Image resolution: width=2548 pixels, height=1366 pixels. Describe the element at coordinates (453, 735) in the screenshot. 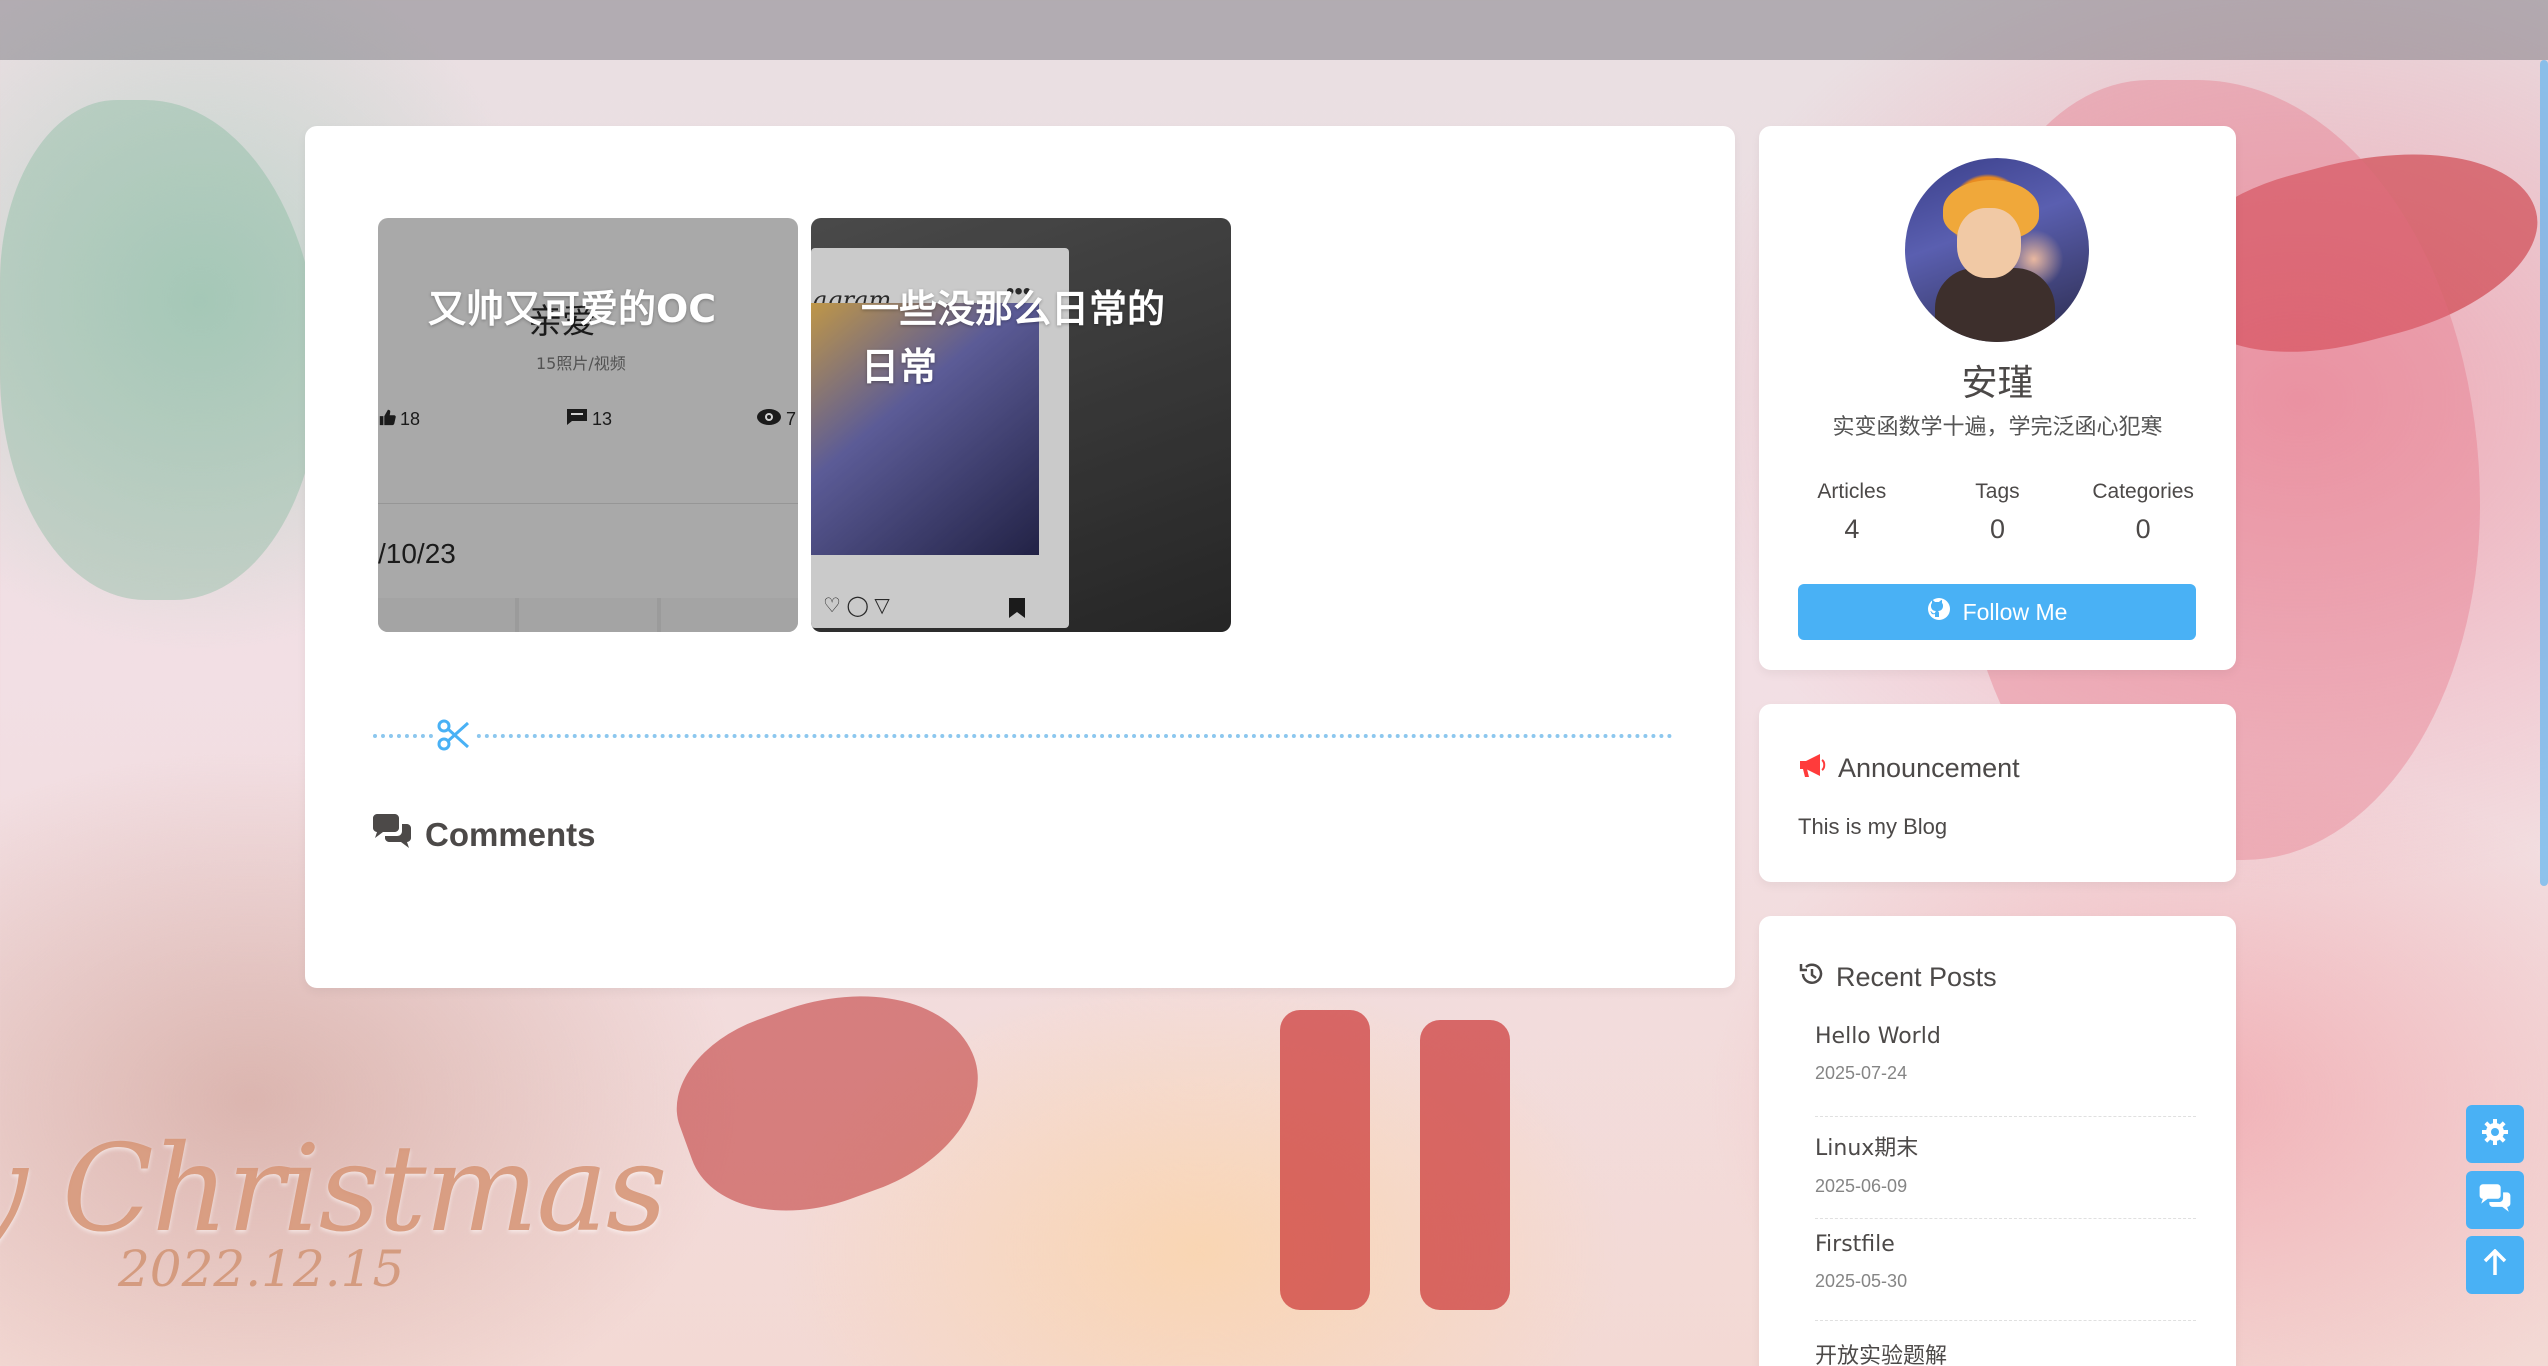

I see `scissors-icon` at that location.